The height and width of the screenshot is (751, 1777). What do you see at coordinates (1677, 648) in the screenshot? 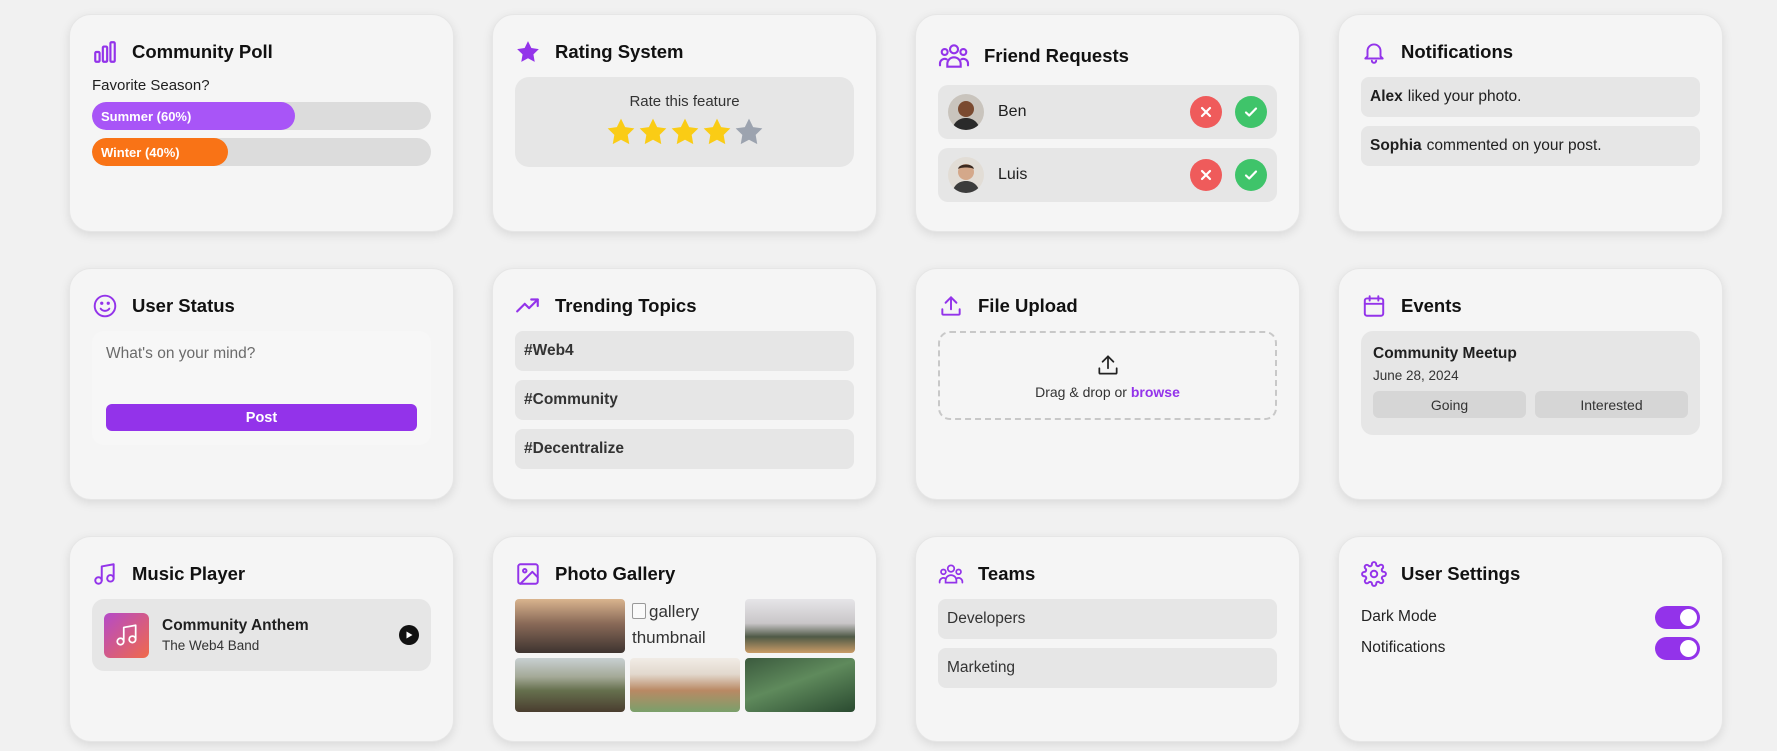
I see `notifications-toggle` at bounding box center [1677, 648].